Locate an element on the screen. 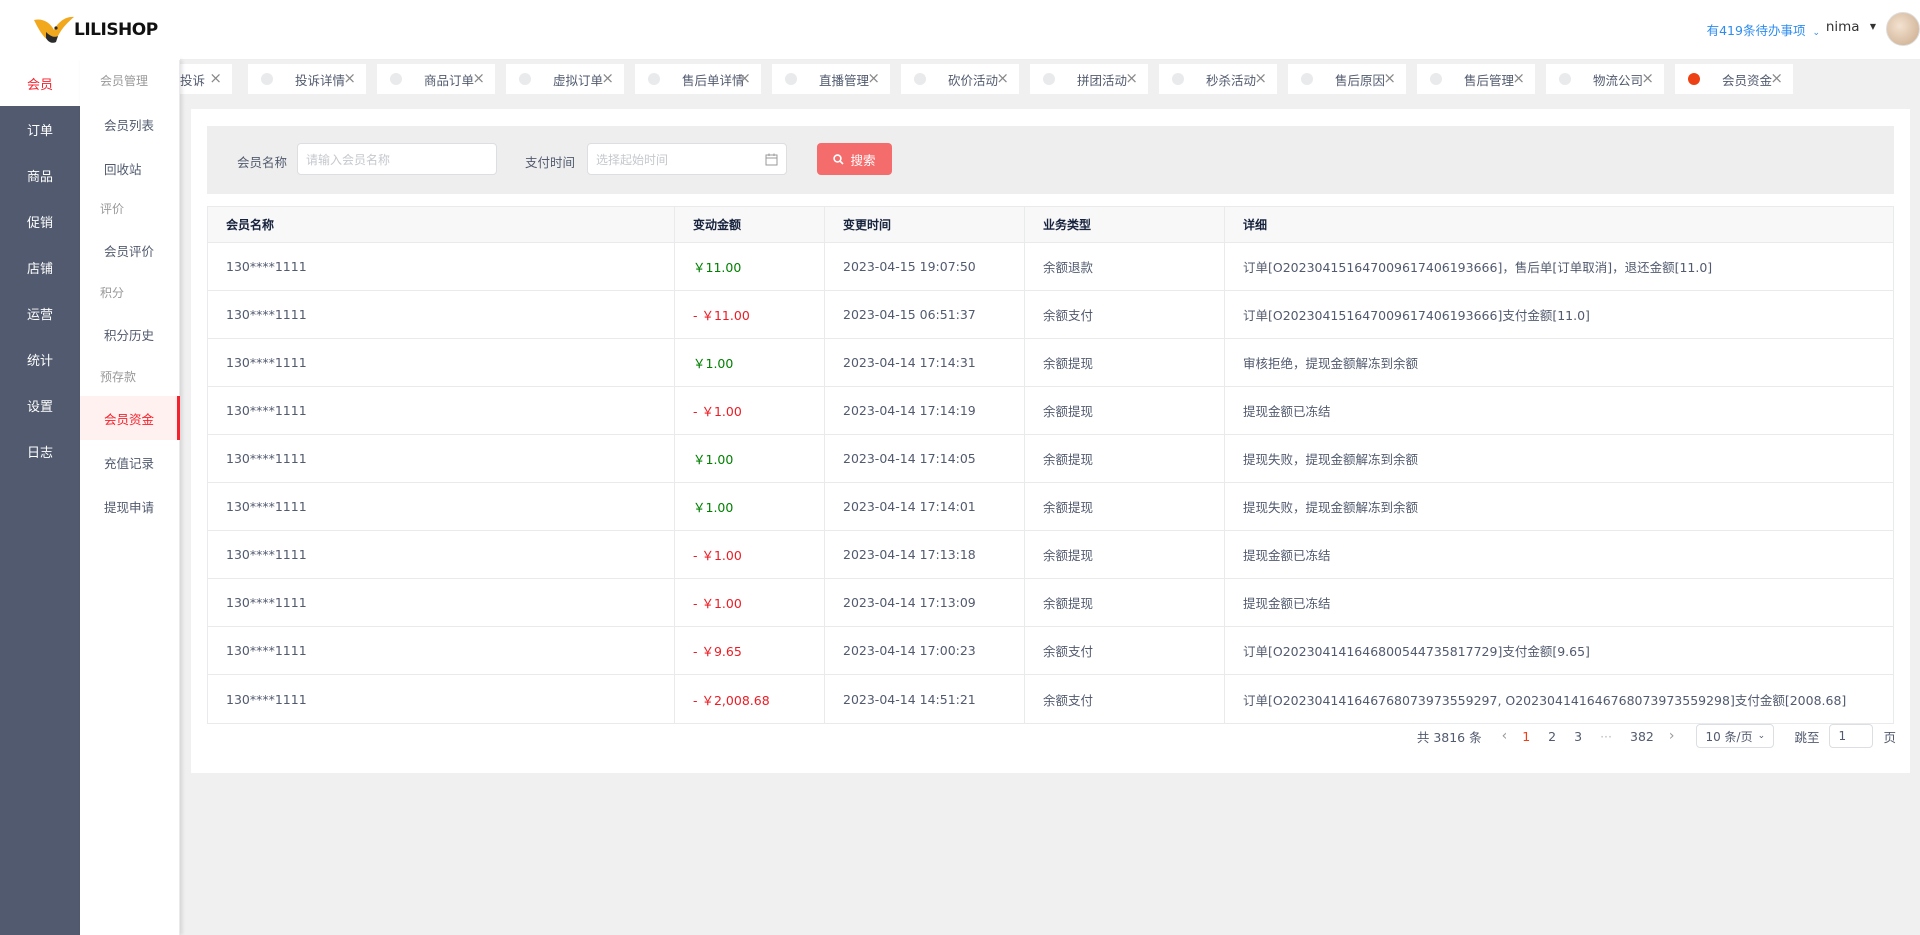 Image resolution: width=1920 pixels, height=935 pixels. submenu-group-deposit: 预存款 is located at coordinates (118, 377).